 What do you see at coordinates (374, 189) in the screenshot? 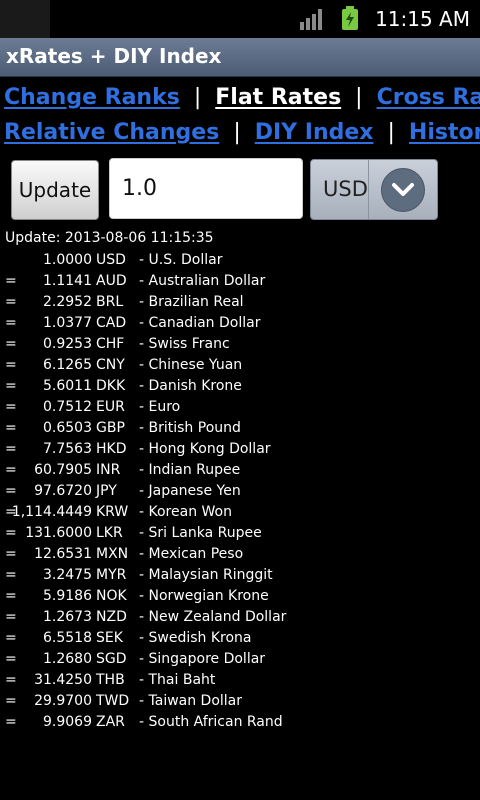
I see `currency-select: USD` at bounding box center [374, 189].